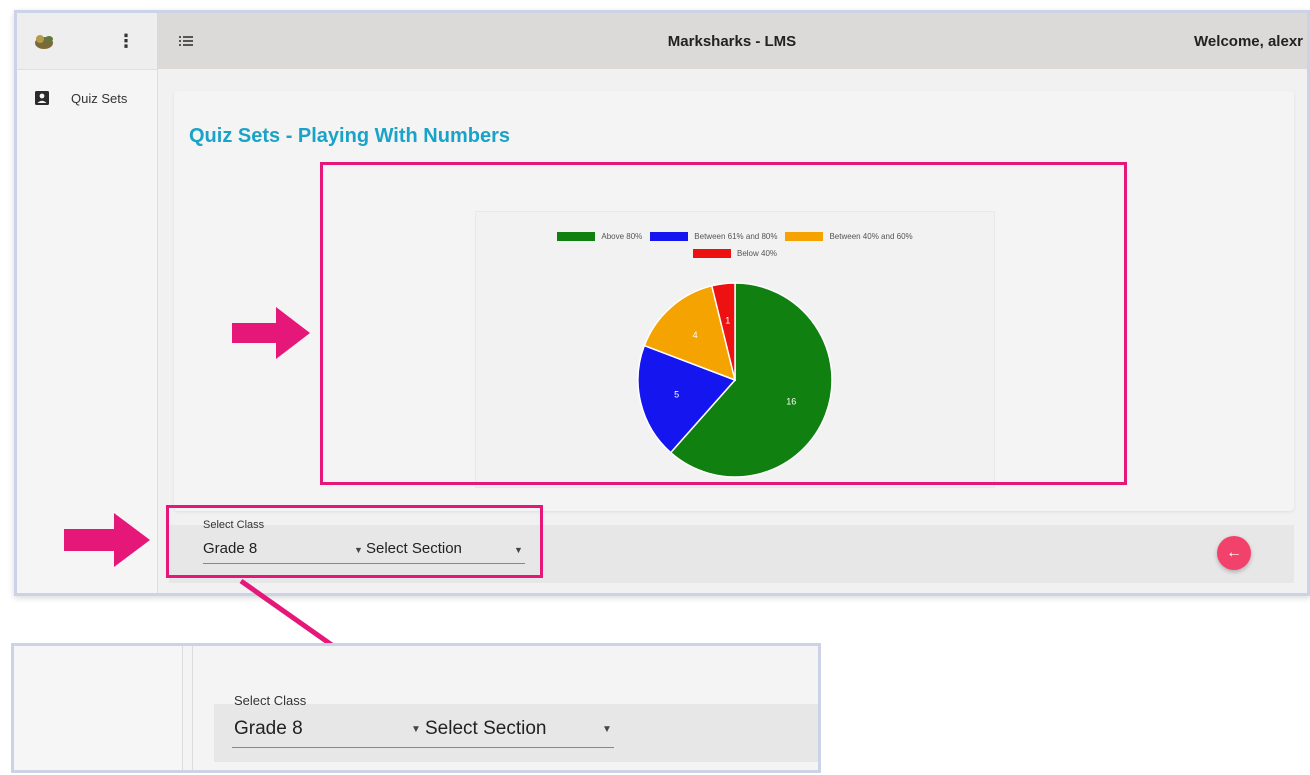 This screenshot has width=1310, height=775. What do you see at coordinates (99, 98) in the screenshot?
I see `sidebar-item-label: Quiz Sets` at bounding box center [99, 98].